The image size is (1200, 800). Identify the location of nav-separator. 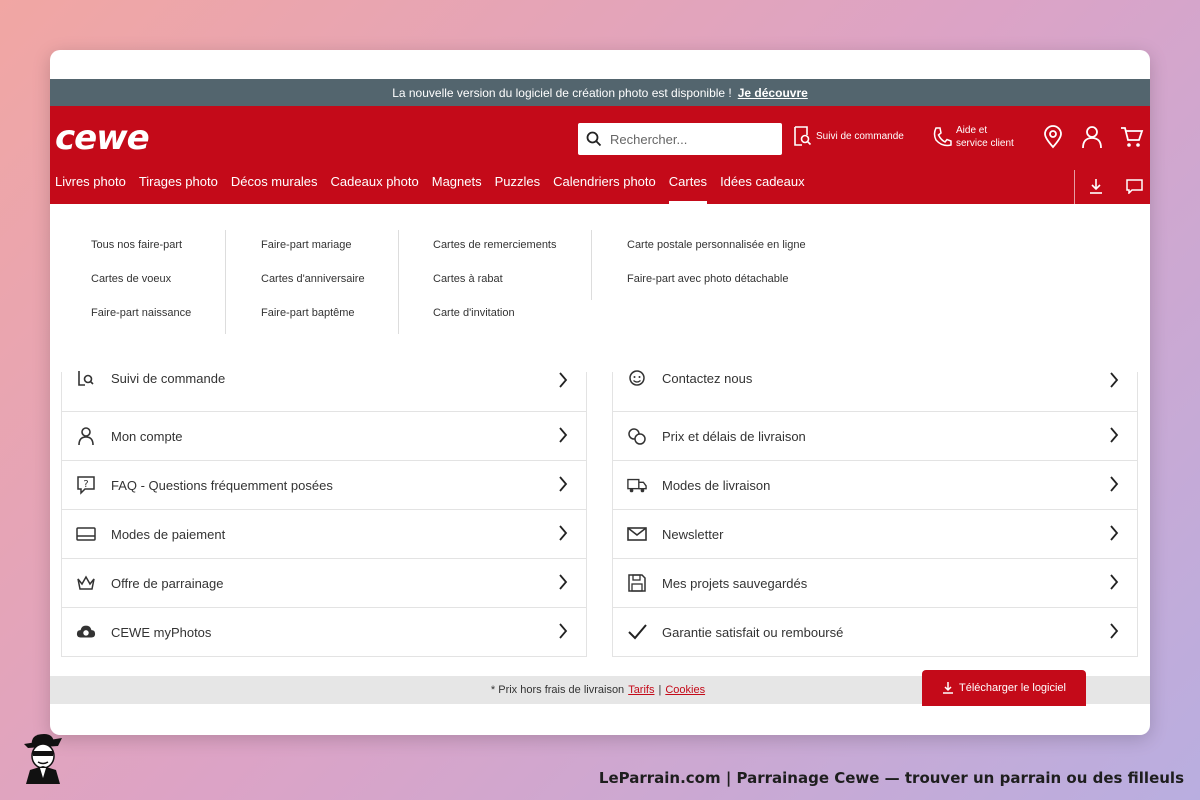
(1074, 187).